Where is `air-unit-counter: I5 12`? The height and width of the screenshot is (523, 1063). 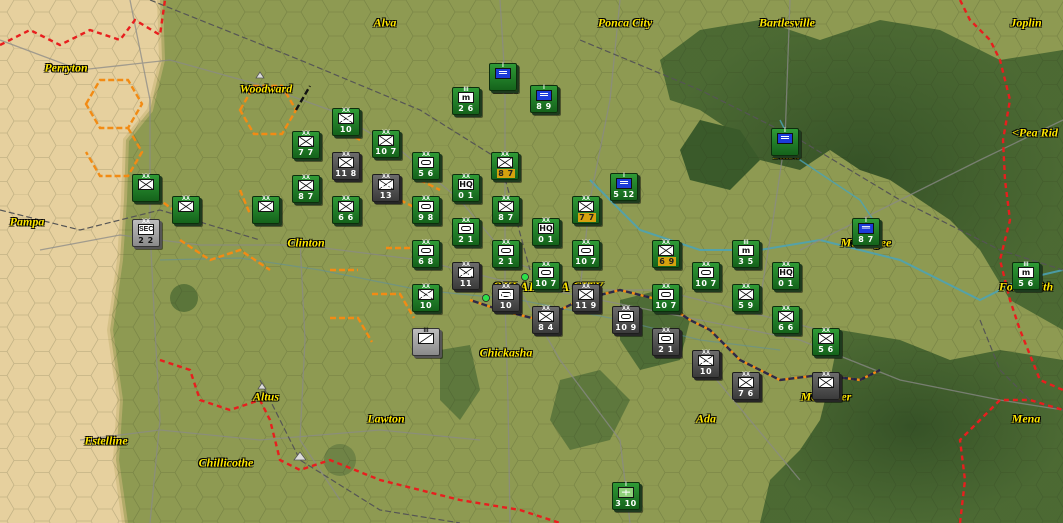
air-unit-counter: I5 12 is located at coordinates (624, 187).